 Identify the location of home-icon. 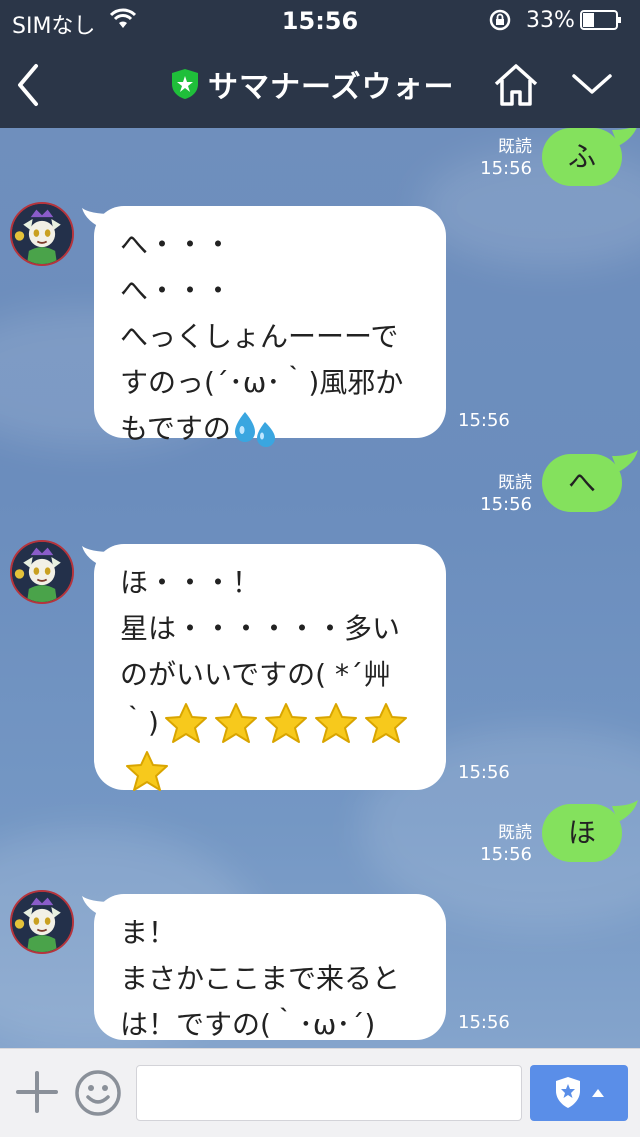
(516, 85).